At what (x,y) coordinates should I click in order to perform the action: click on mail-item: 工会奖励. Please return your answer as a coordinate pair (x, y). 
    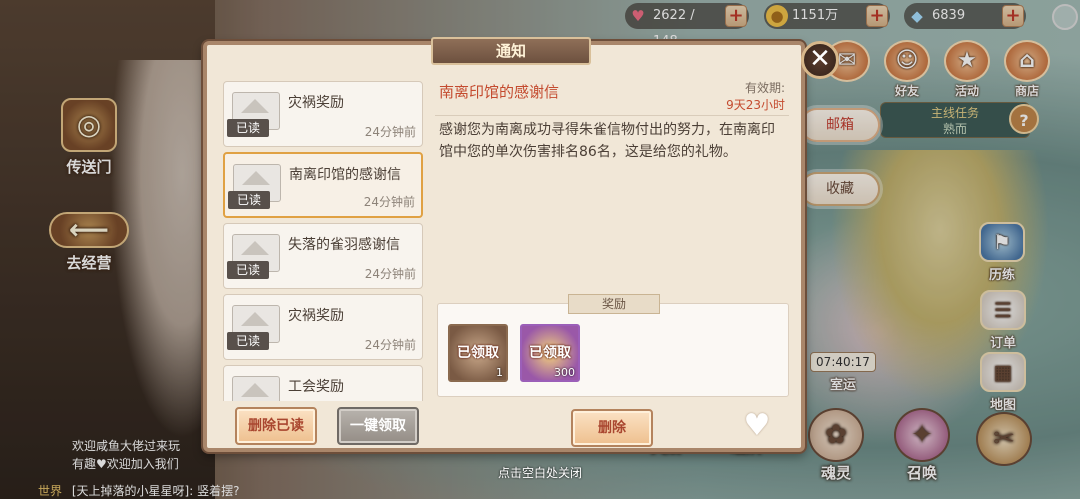
    Looking at the image, I should click on (323, 383).